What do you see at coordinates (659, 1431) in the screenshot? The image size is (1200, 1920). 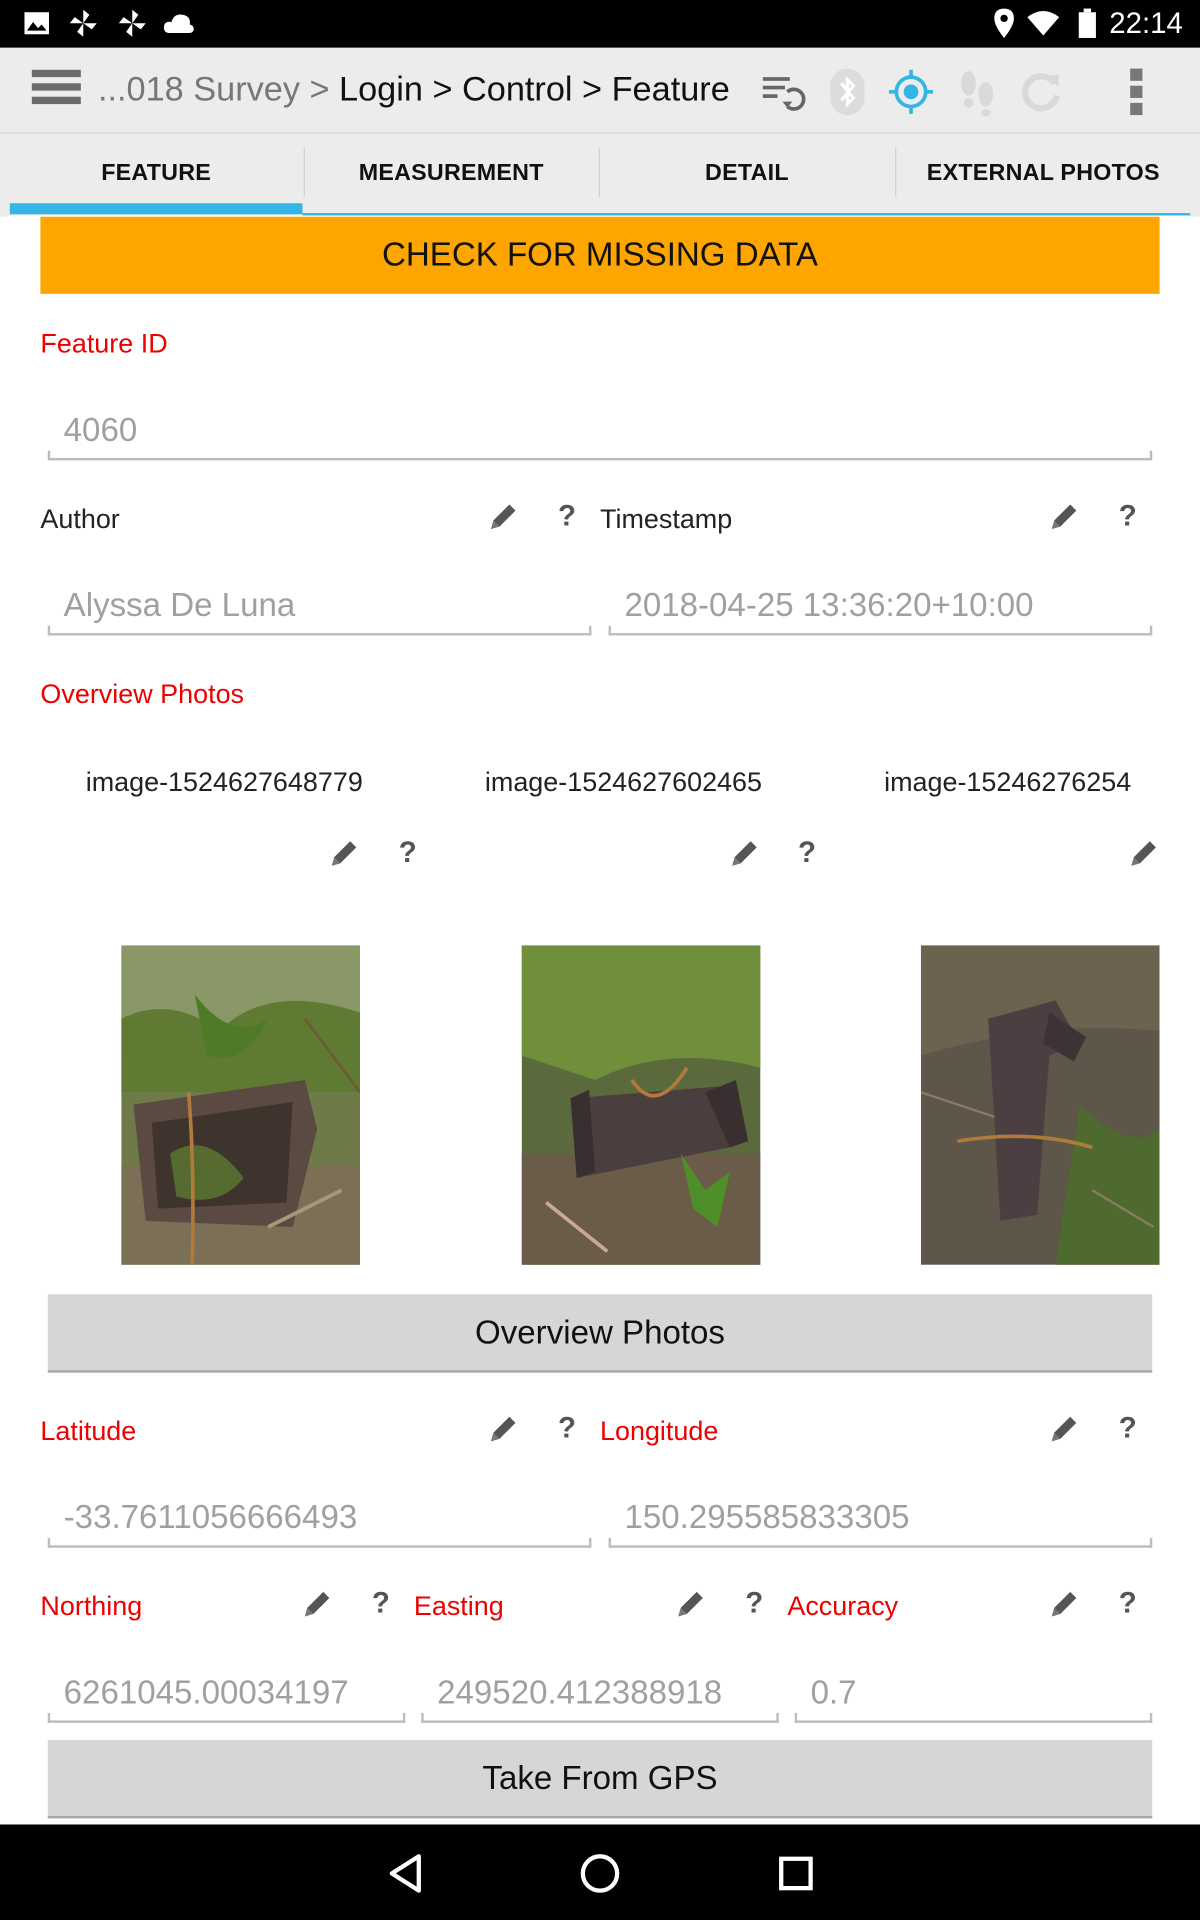 I see `longitude-label: Longitude` at bounding box center [659, 1431].